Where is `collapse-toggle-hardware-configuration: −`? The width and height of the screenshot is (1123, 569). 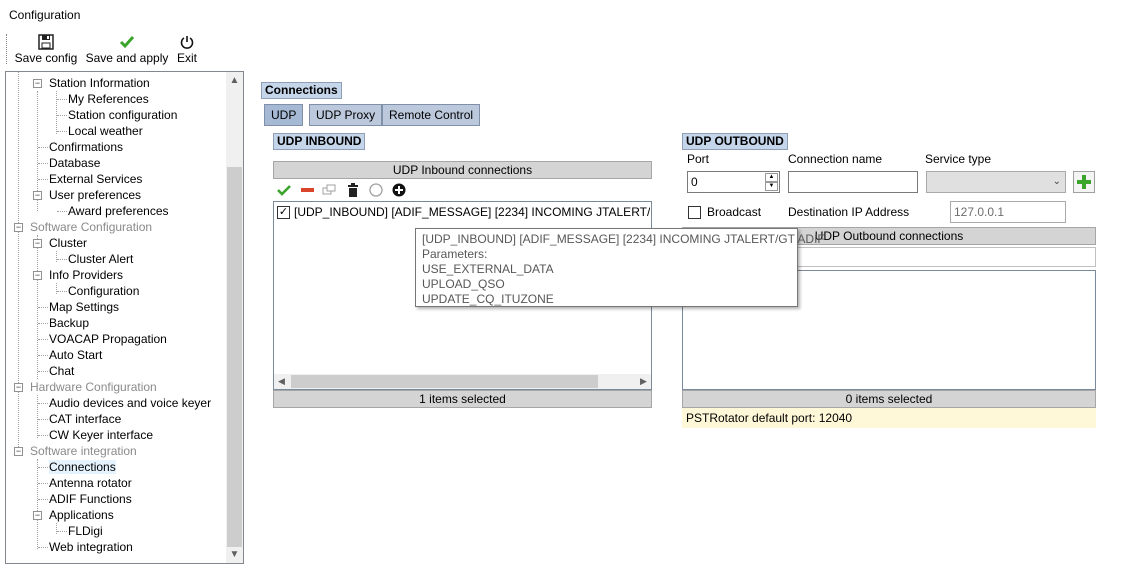 collapse-toggle-hardware-configuration: − is located at coordinates (18, 387).